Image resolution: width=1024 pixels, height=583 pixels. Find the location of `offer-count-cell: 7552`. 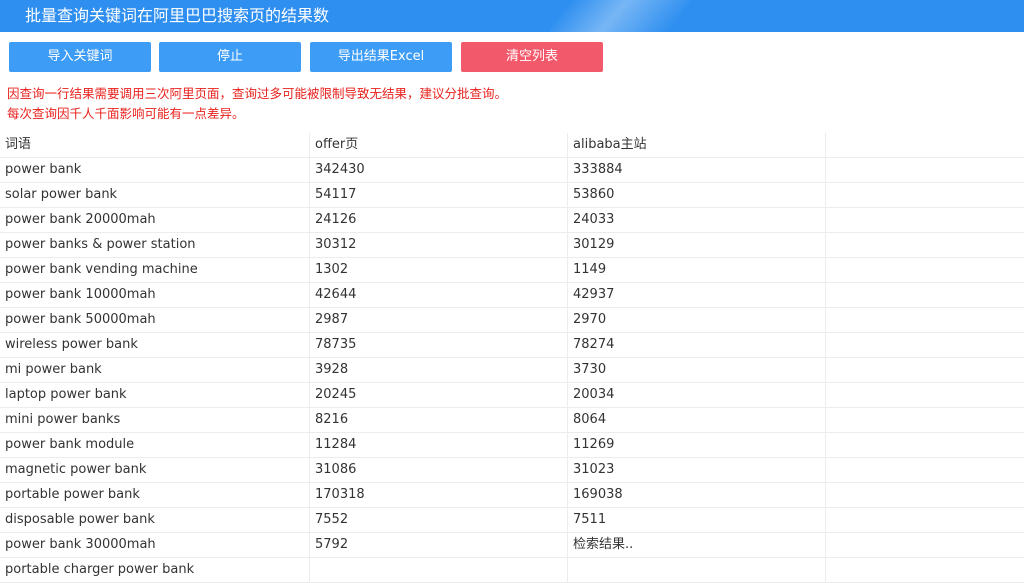

offer-count-cell: 7552 is located at coordinates (439, 520).